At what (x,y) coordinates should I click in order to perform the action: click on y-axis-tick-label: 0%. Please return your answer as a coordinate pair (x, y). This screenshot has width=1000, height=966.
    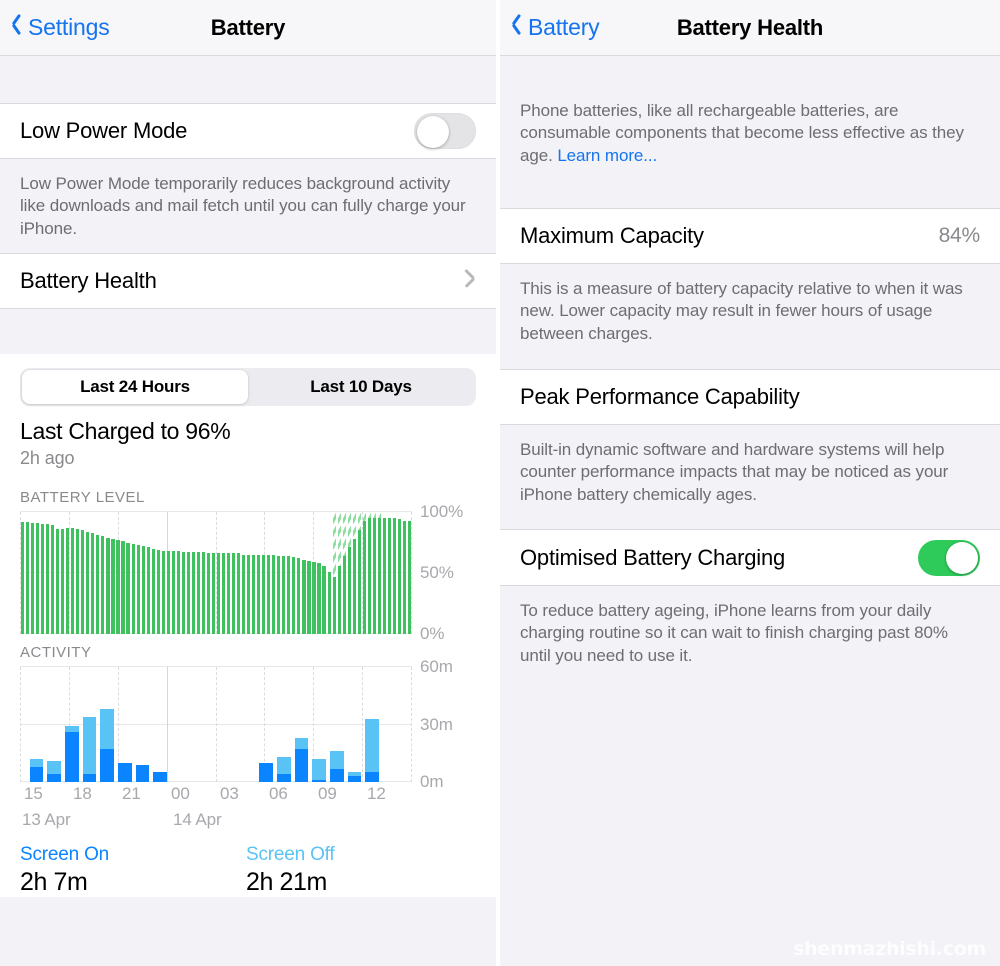
    Looking at the image, I should click on (432, 633).